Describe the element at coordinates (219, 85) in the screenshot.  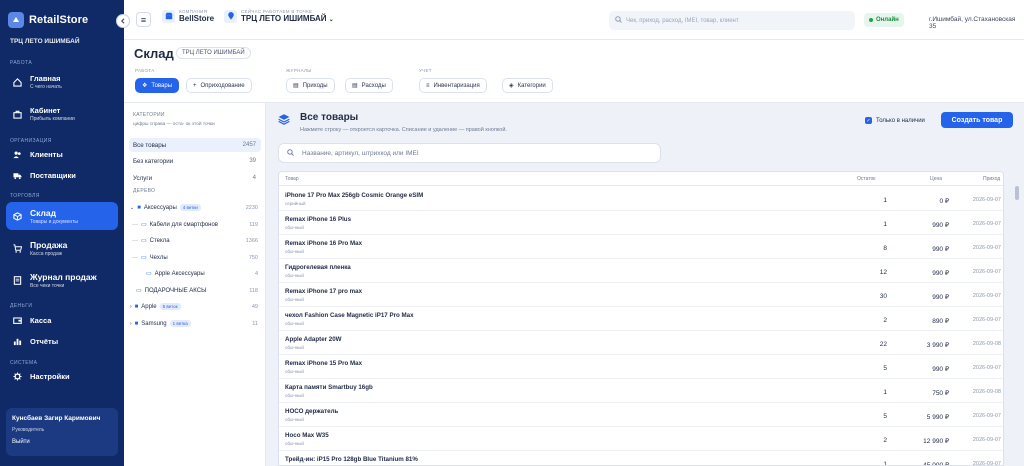
I see `tab-writeoff: + Оприходование` at that location.